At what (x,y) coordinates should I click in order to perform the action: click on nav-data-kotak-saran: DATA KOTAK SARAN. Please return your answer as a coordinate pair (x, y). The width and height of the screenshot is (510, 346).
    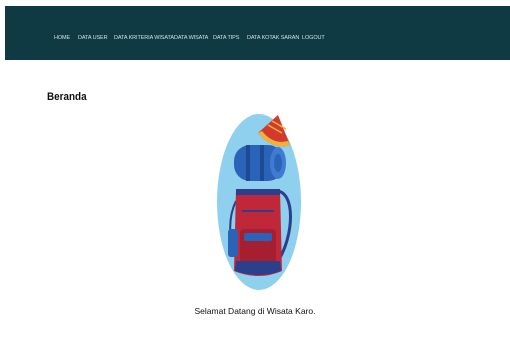
    Looking at the image, I should click on (273, 38).